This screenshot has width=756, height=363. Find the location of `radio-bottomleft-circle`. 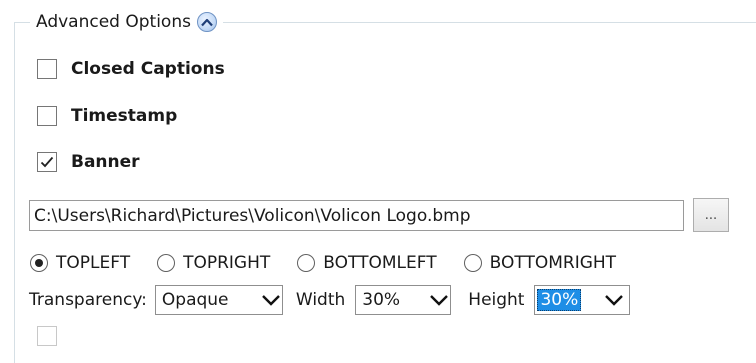

radio-bottomleft-circle is located at coordinates (306, 263).